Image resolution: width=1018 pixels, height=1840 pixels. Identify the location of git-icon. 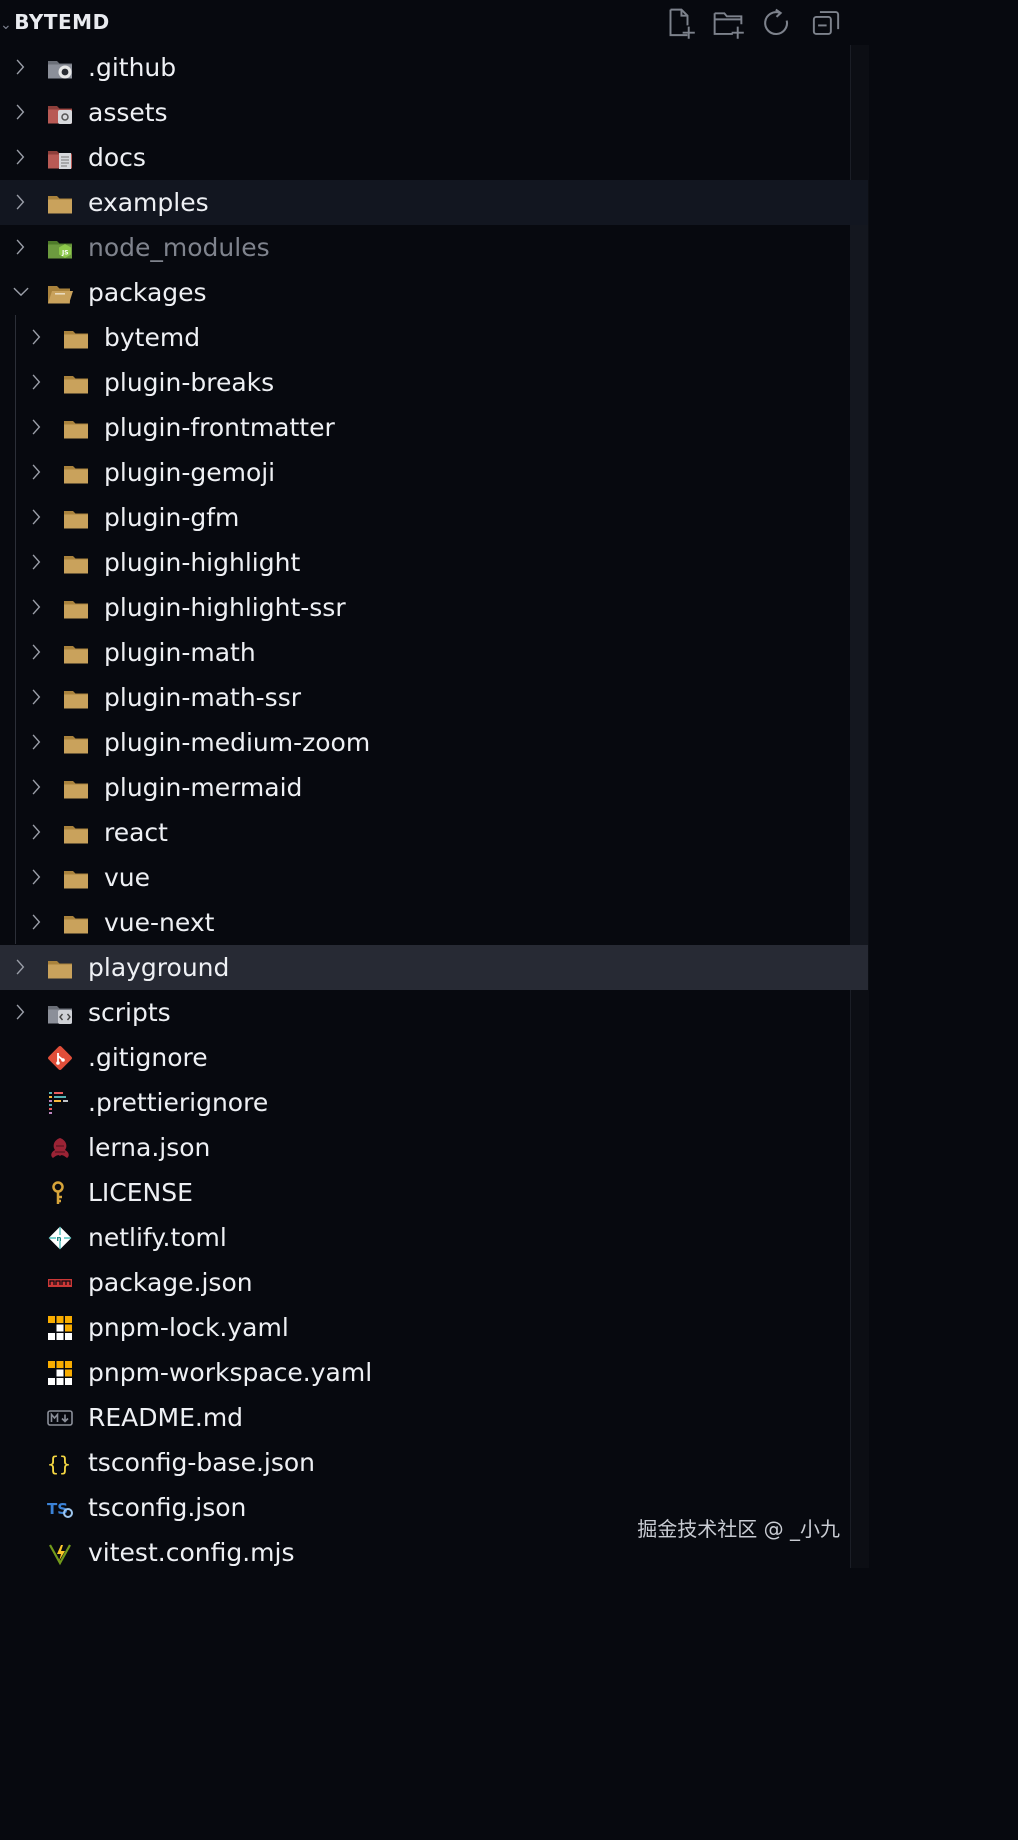
(60, 1058).